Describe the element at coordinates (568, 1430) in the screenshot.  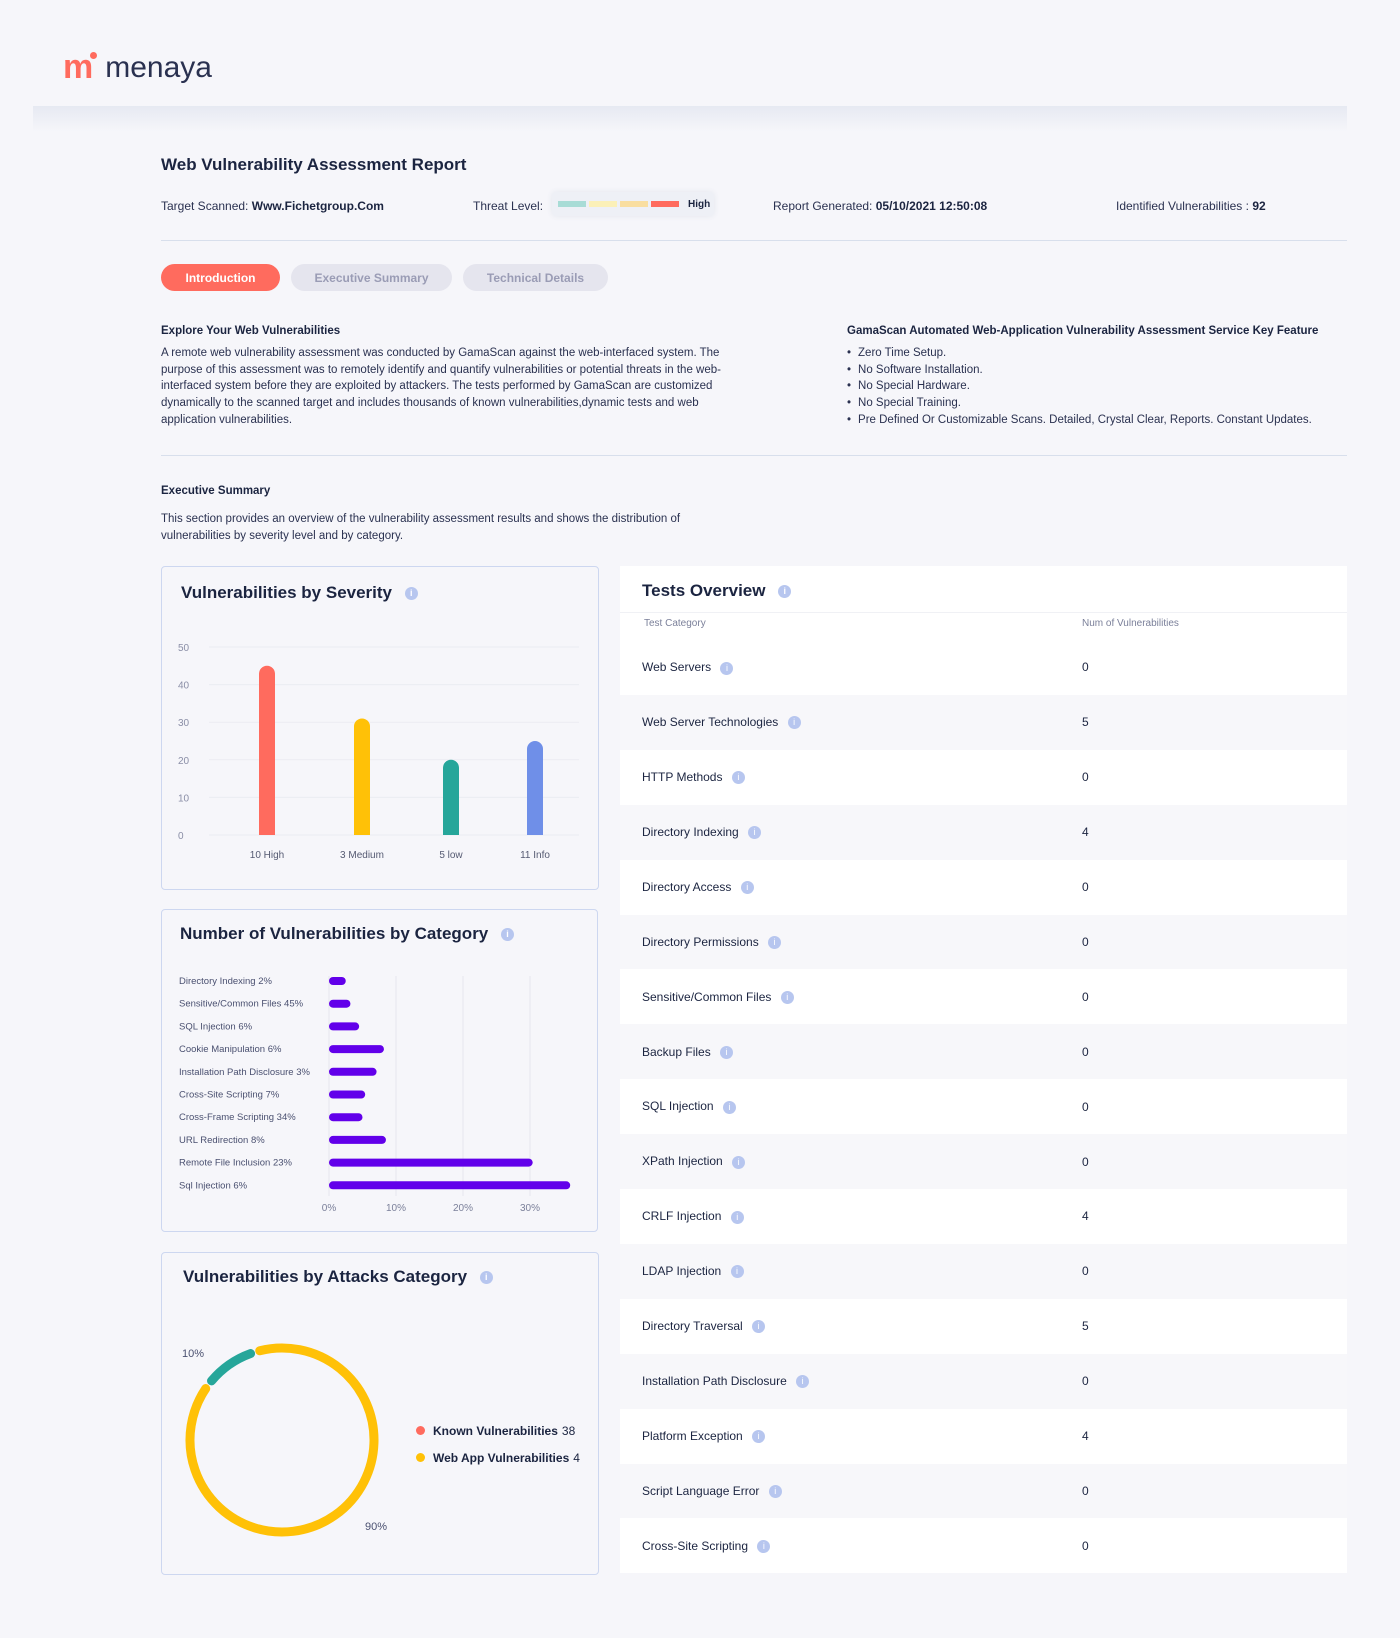
I see `legend-count: 38` at that location.